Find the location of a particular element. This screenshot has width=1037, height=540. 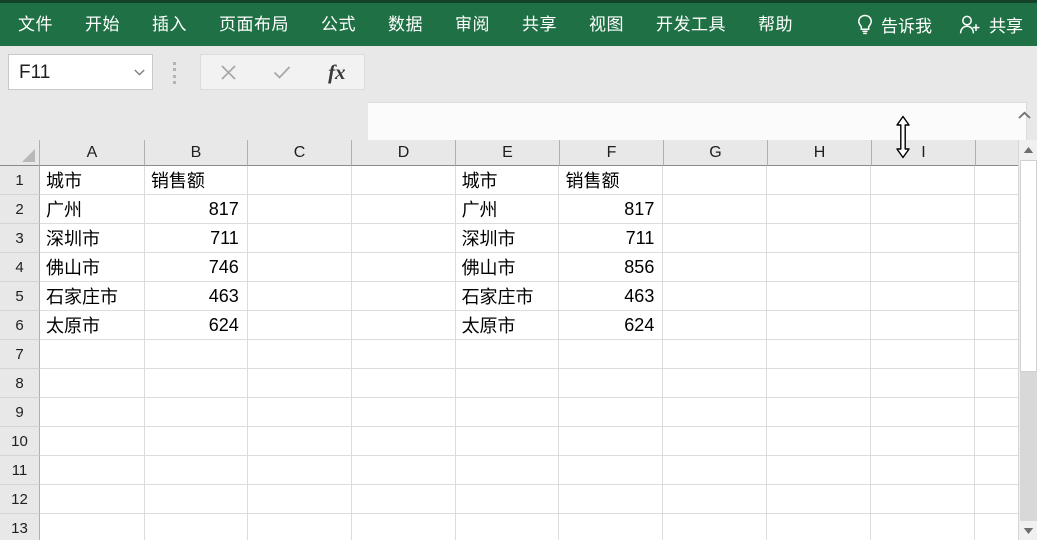

cell-I2 is located at coordinates (923, 209).